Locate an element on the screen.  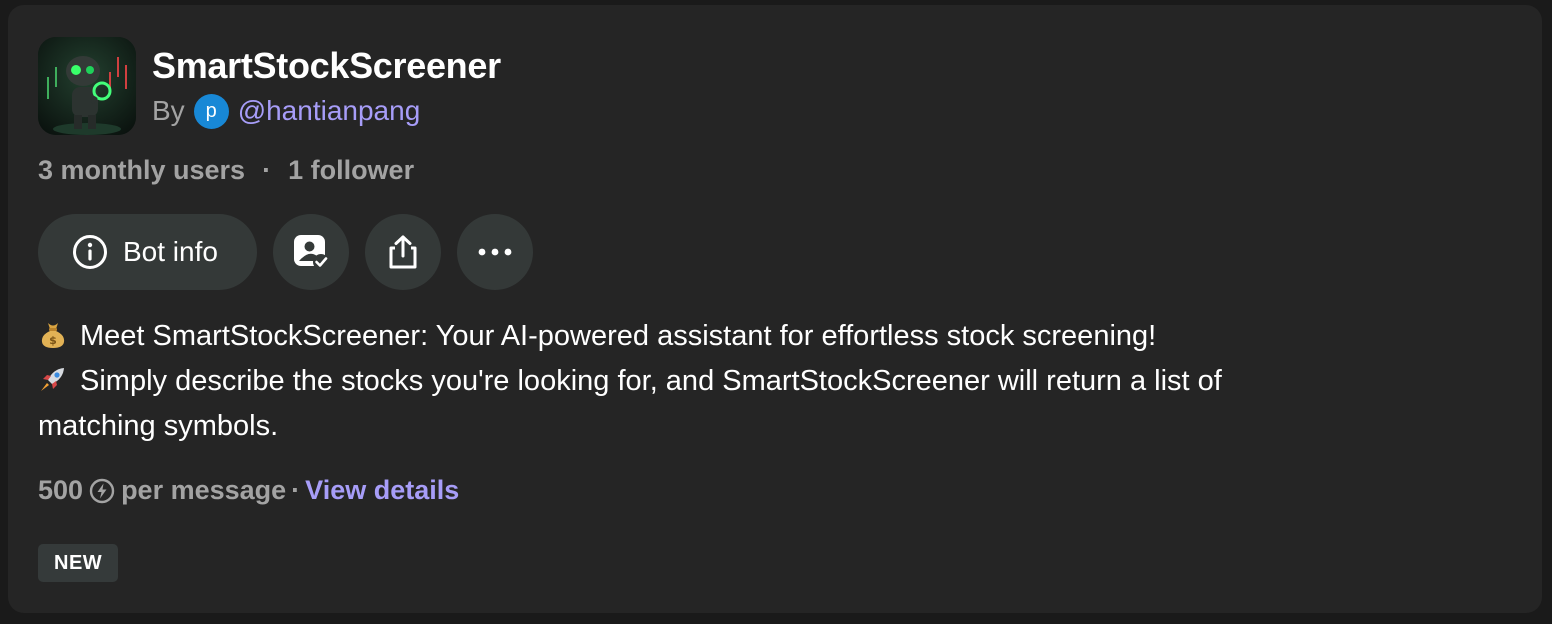
bot-info-button: Bot info is located at coordinates (147, 252).